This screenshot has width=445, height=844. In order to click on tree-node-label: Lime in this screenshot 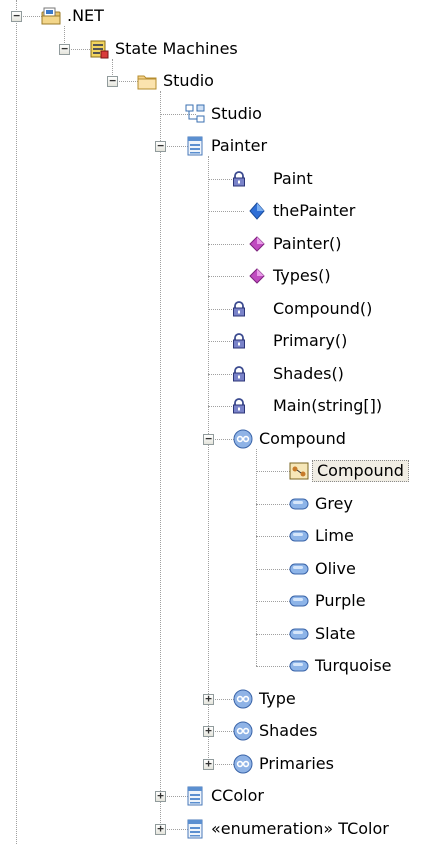, I will do `click(334, 536)`.